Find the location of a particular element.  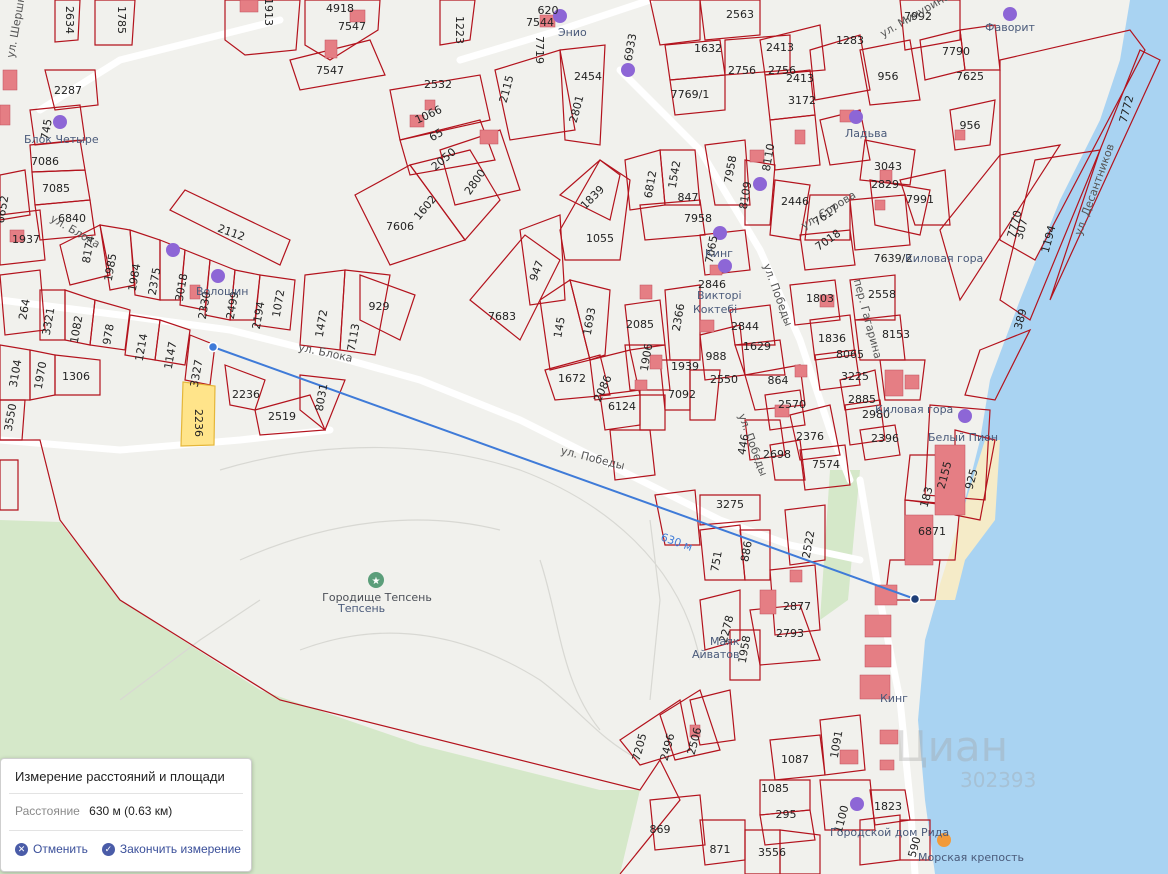

plot-number: 2236 is located at coordinates (246, 394).